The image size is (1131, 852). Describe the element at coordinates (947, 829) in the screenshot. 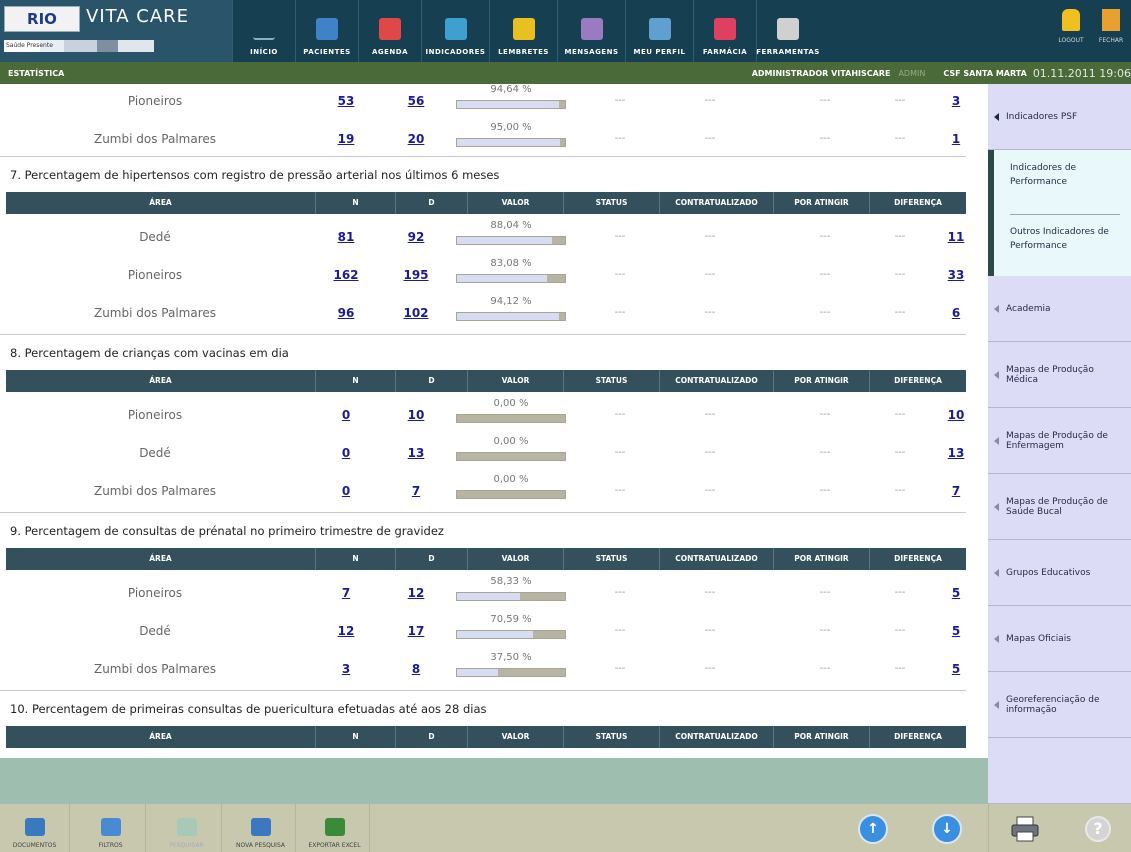

I see `scroll-down-button: ↓` at that location.